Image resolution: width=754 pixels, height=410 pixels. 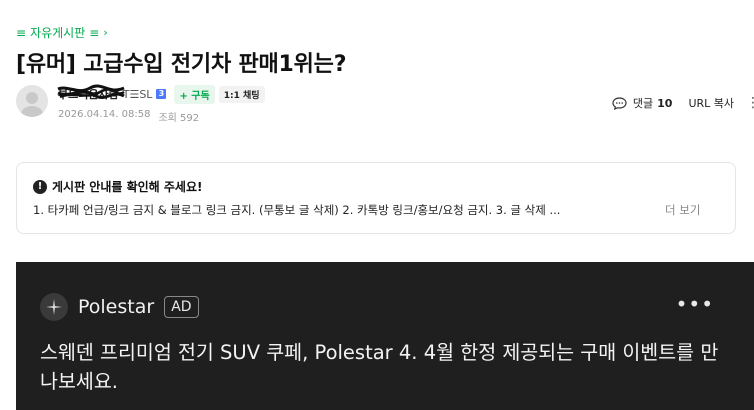 I want to click on rank-badge-icon: 3, so click(x=161, y=94).